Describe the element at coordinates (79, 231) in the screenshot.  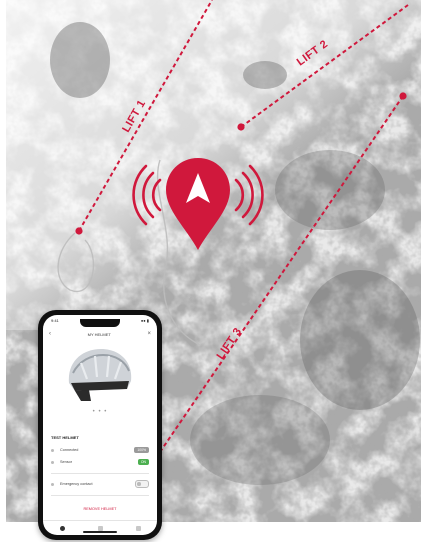
I see `lift-1-station-marker` at that location.